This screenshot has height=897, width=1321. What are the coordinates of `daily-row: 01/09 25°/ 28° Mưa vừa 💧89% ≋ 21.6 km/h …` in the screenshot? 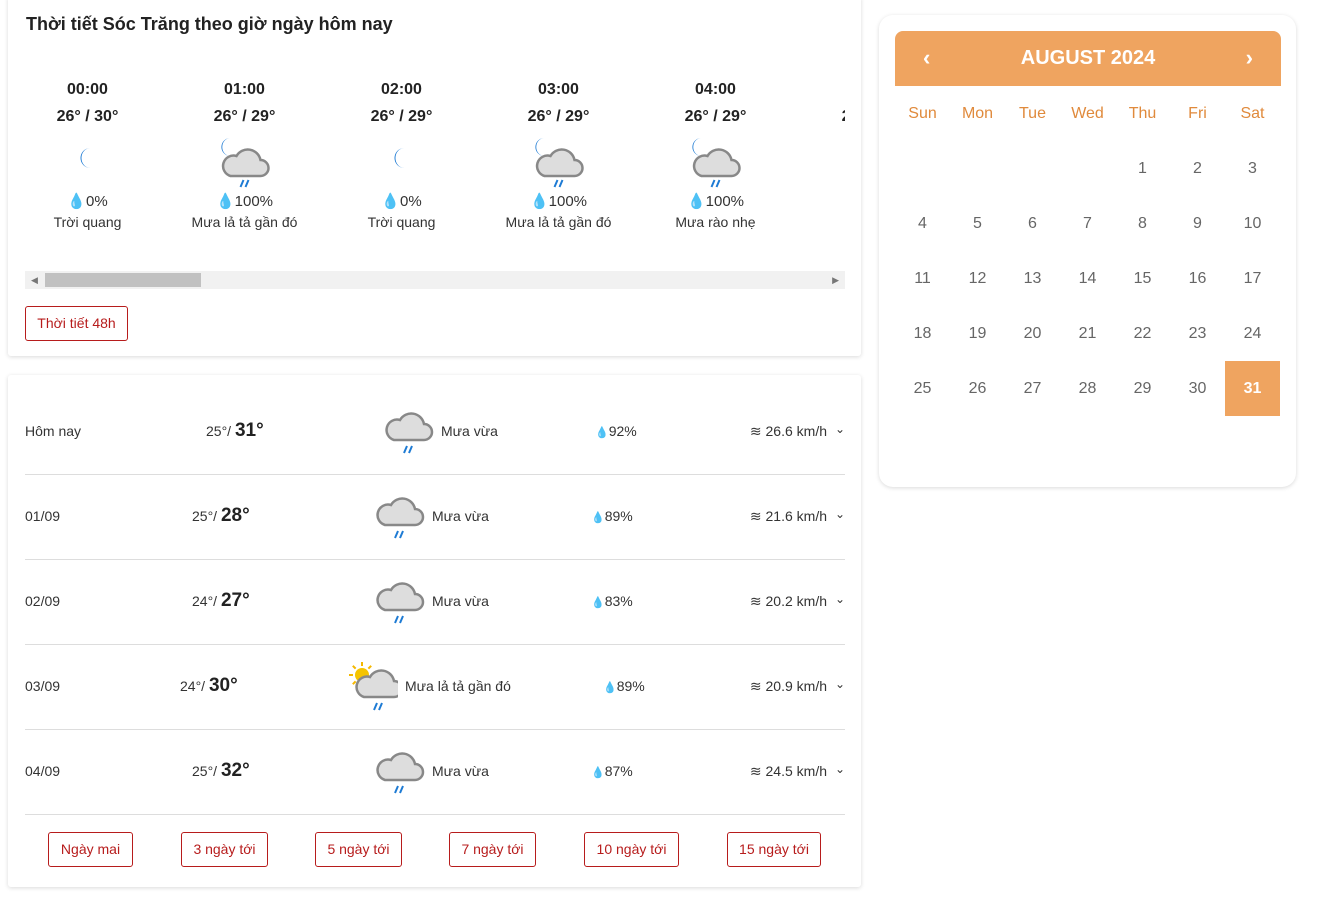 It's located at (435, 517).